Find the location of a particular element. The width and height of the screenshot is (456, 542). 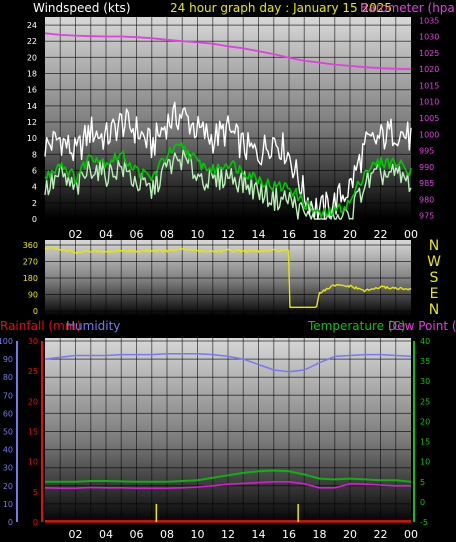

humidity-tick-label: 30 is located at coordinates (8, 468).